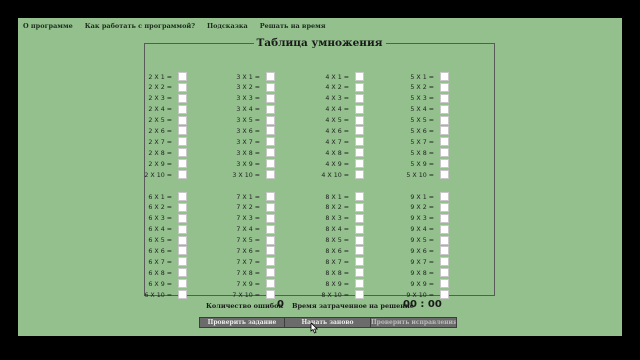 This screenshot has height=360, width=640. Describe the element at coordinates (414, 322) in the screenshot. I see `check-corrections-button: Проверить исправления` at that location.